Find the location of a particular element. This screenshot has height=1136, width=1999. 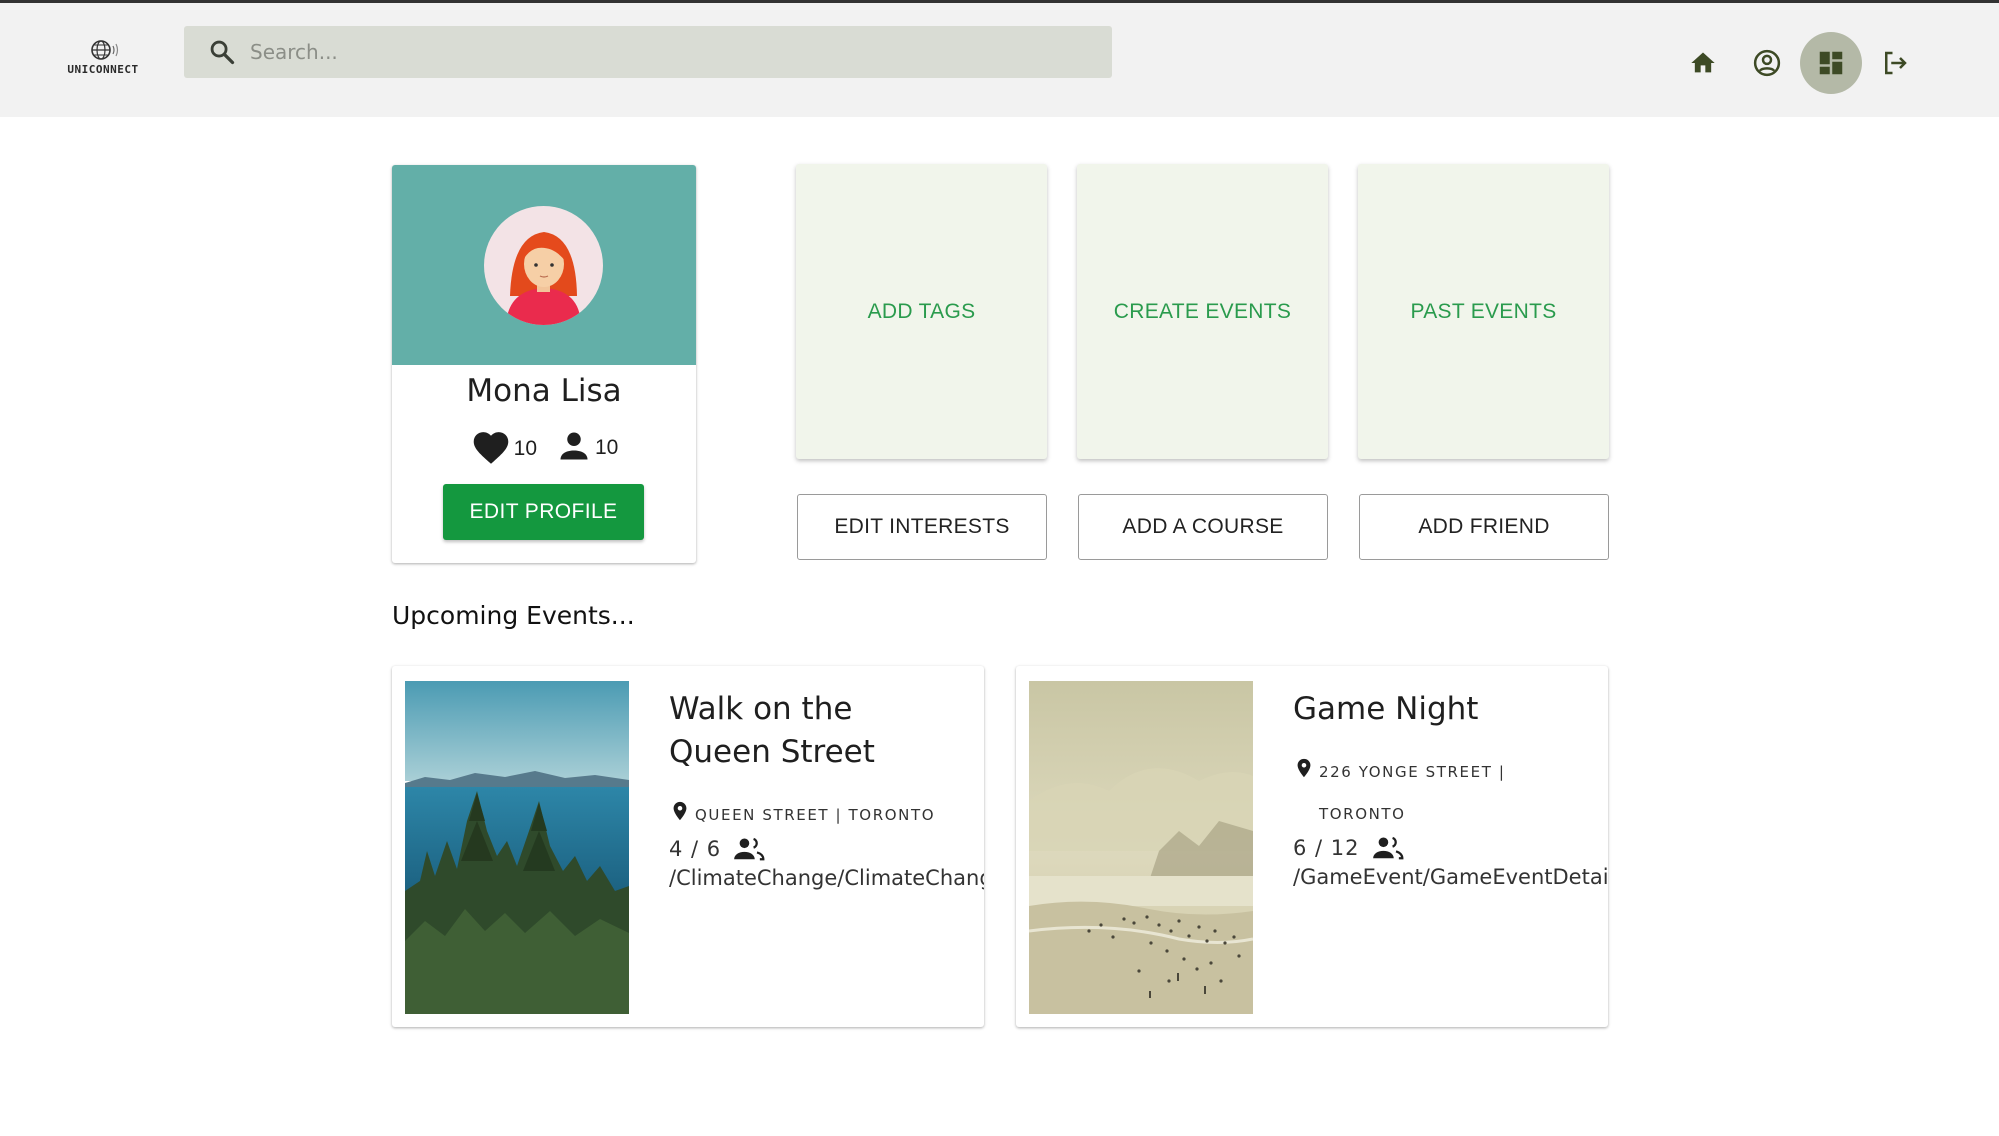

nav-profile-button is located at coordinates (1767, 63).